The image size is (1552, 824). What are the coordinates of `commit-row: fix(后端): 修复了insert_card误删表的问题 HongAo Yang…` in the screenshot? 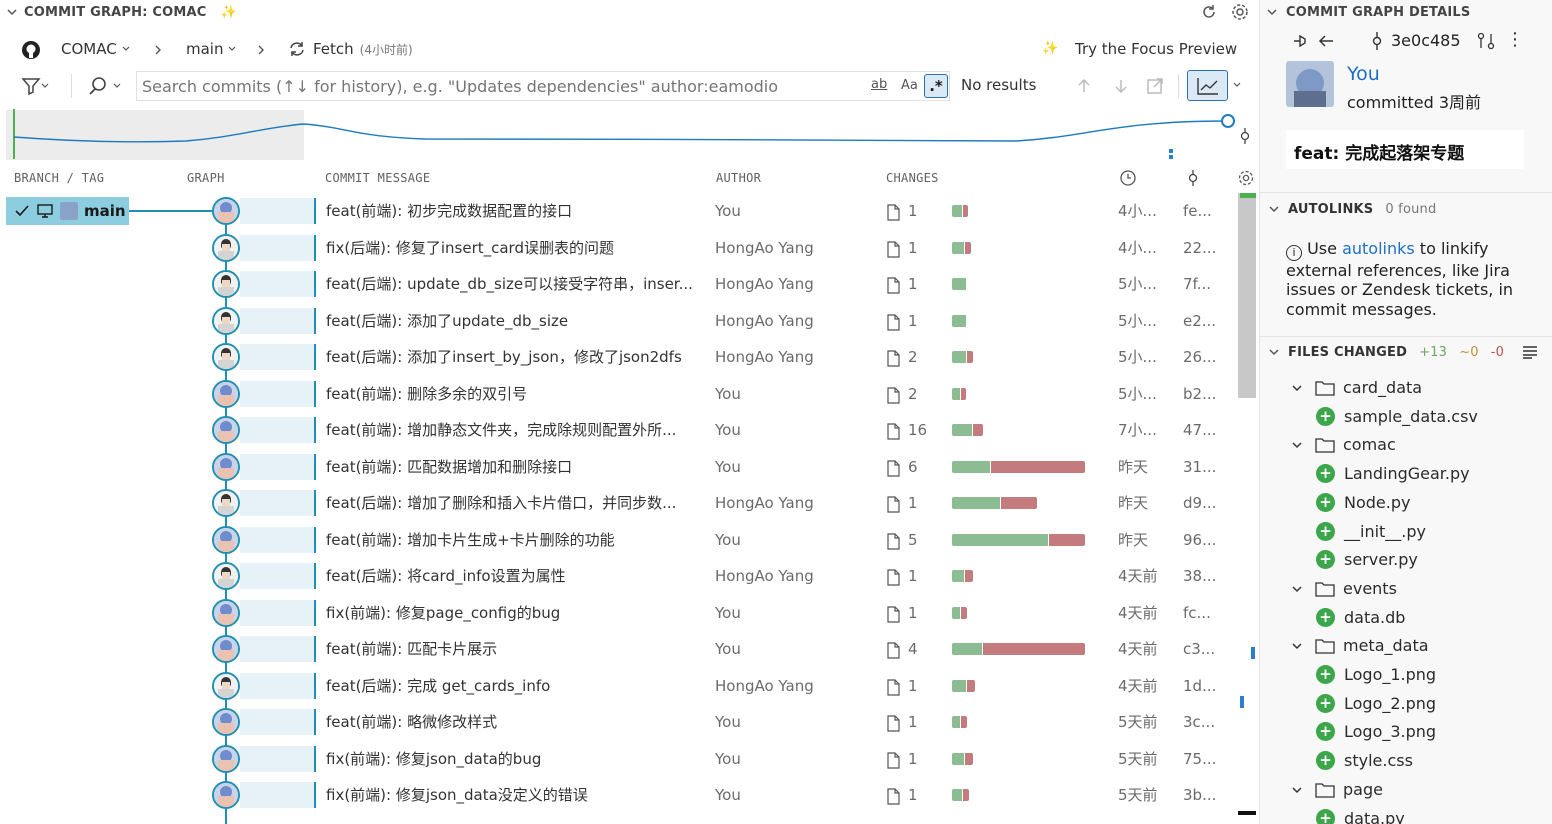 It's located at (618, 248).